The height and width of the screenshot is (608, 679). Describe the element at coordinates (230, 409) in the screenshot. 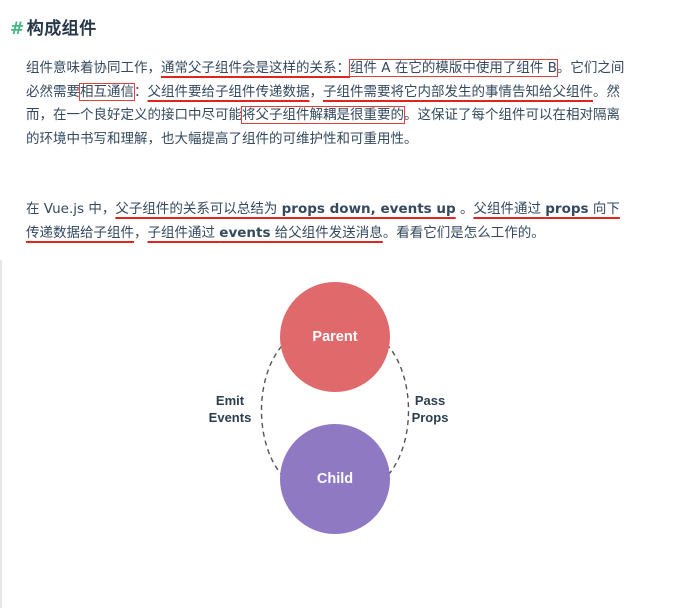

I see `emit-events-label: Emit Events` at that location.